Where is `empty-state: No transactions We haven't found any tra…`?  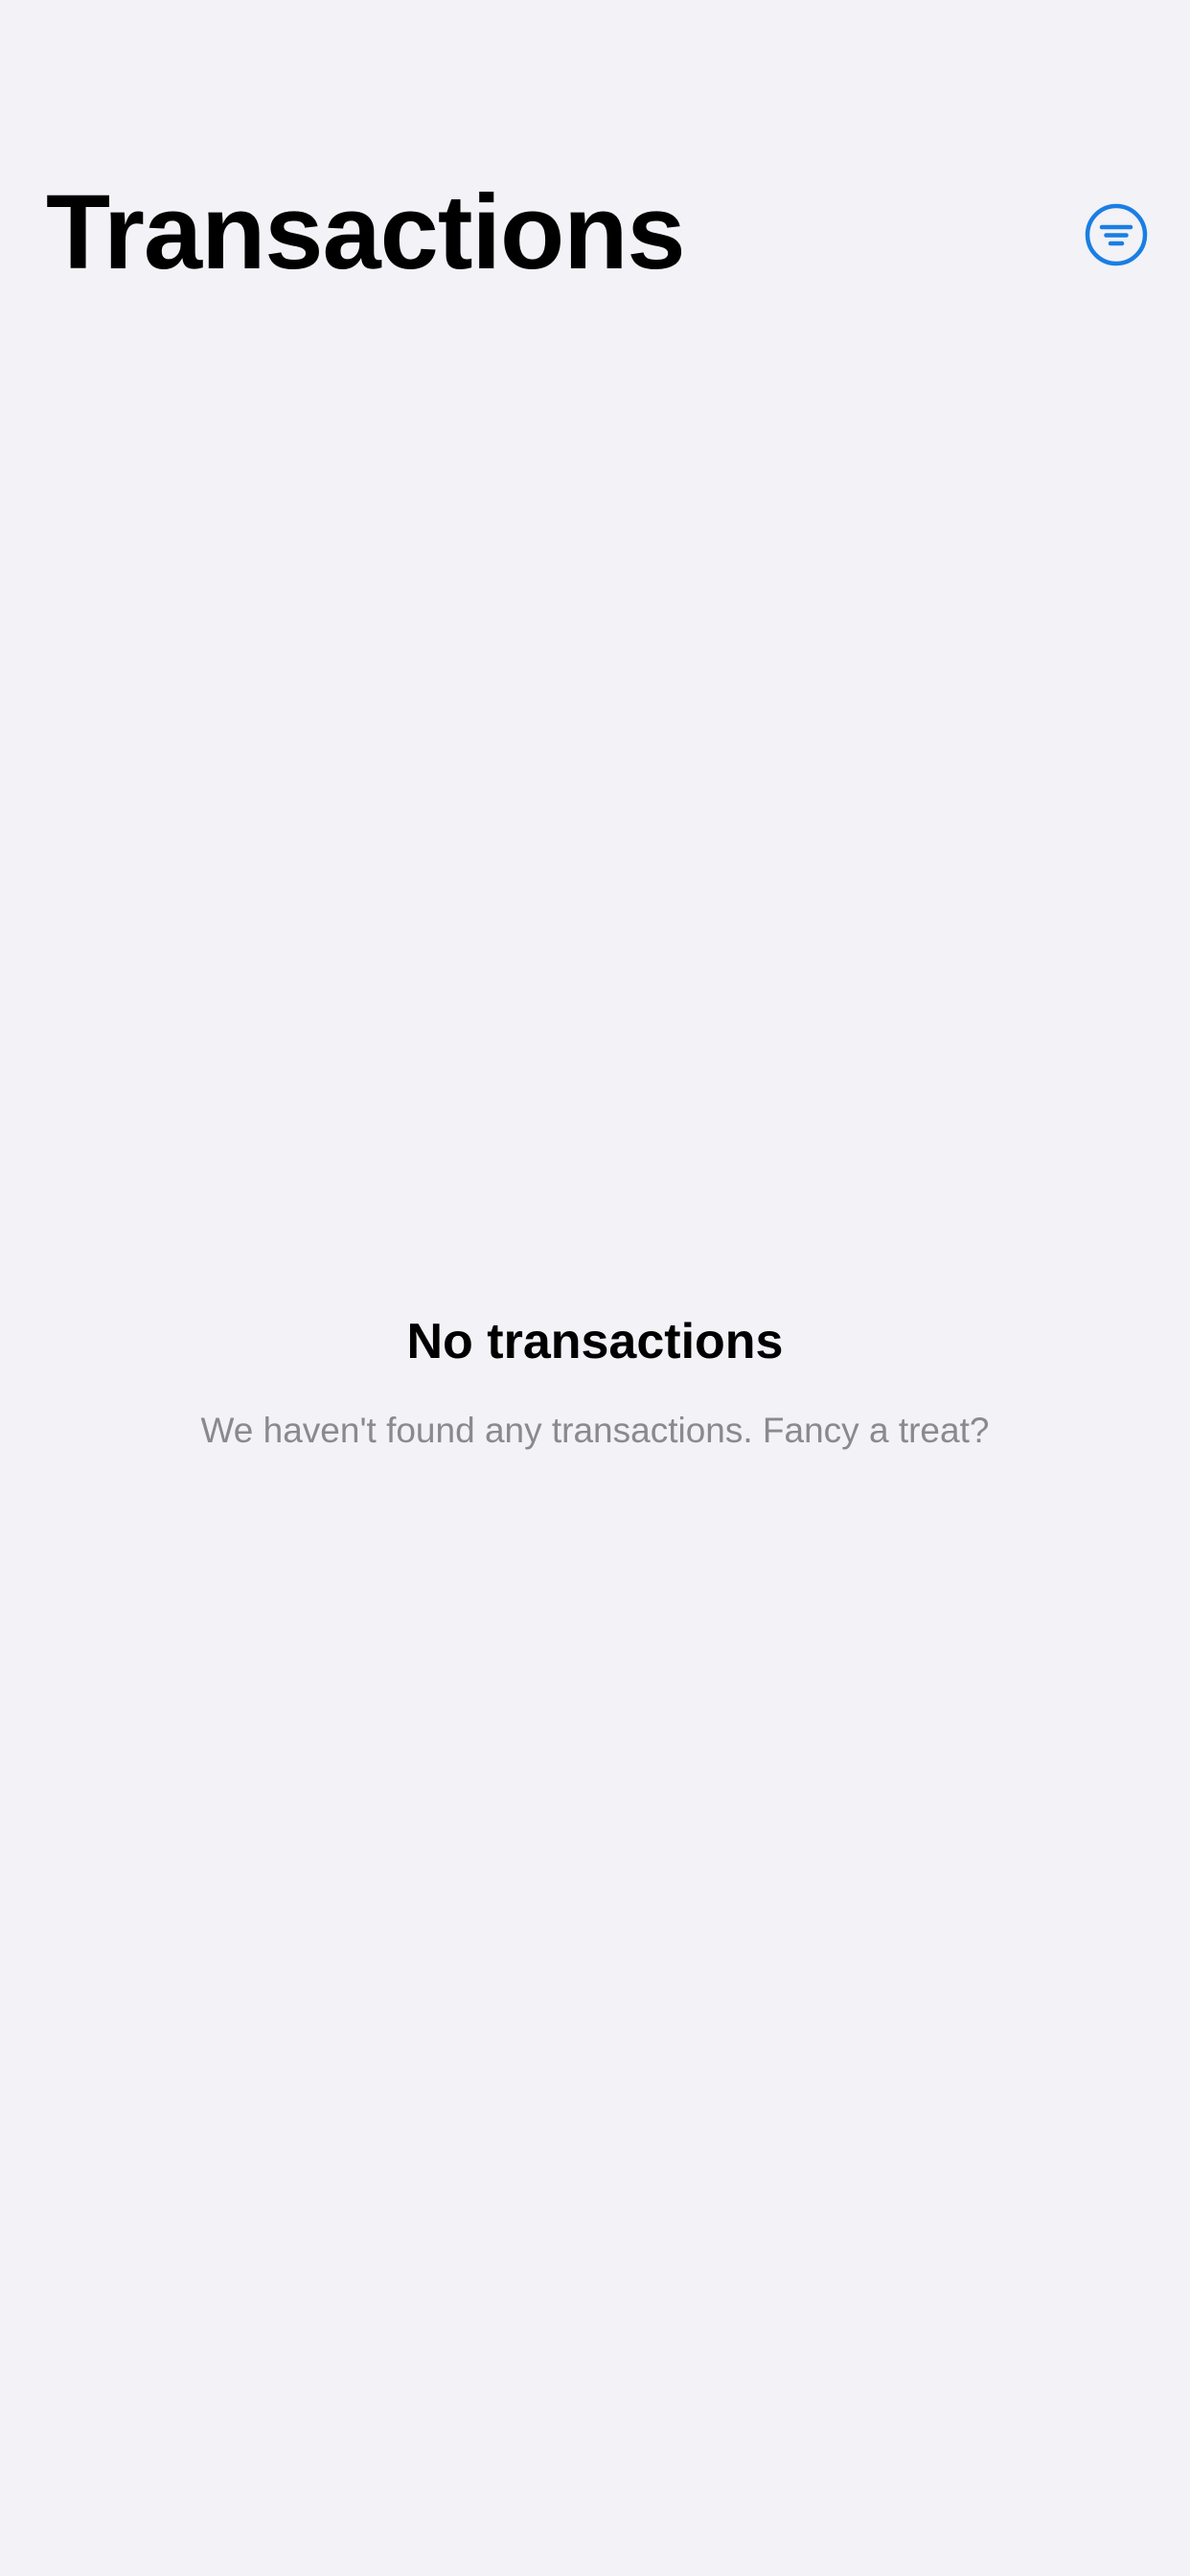
empty-state: No transactions We haven't found any tra… is located at coordinates (595, 1379).